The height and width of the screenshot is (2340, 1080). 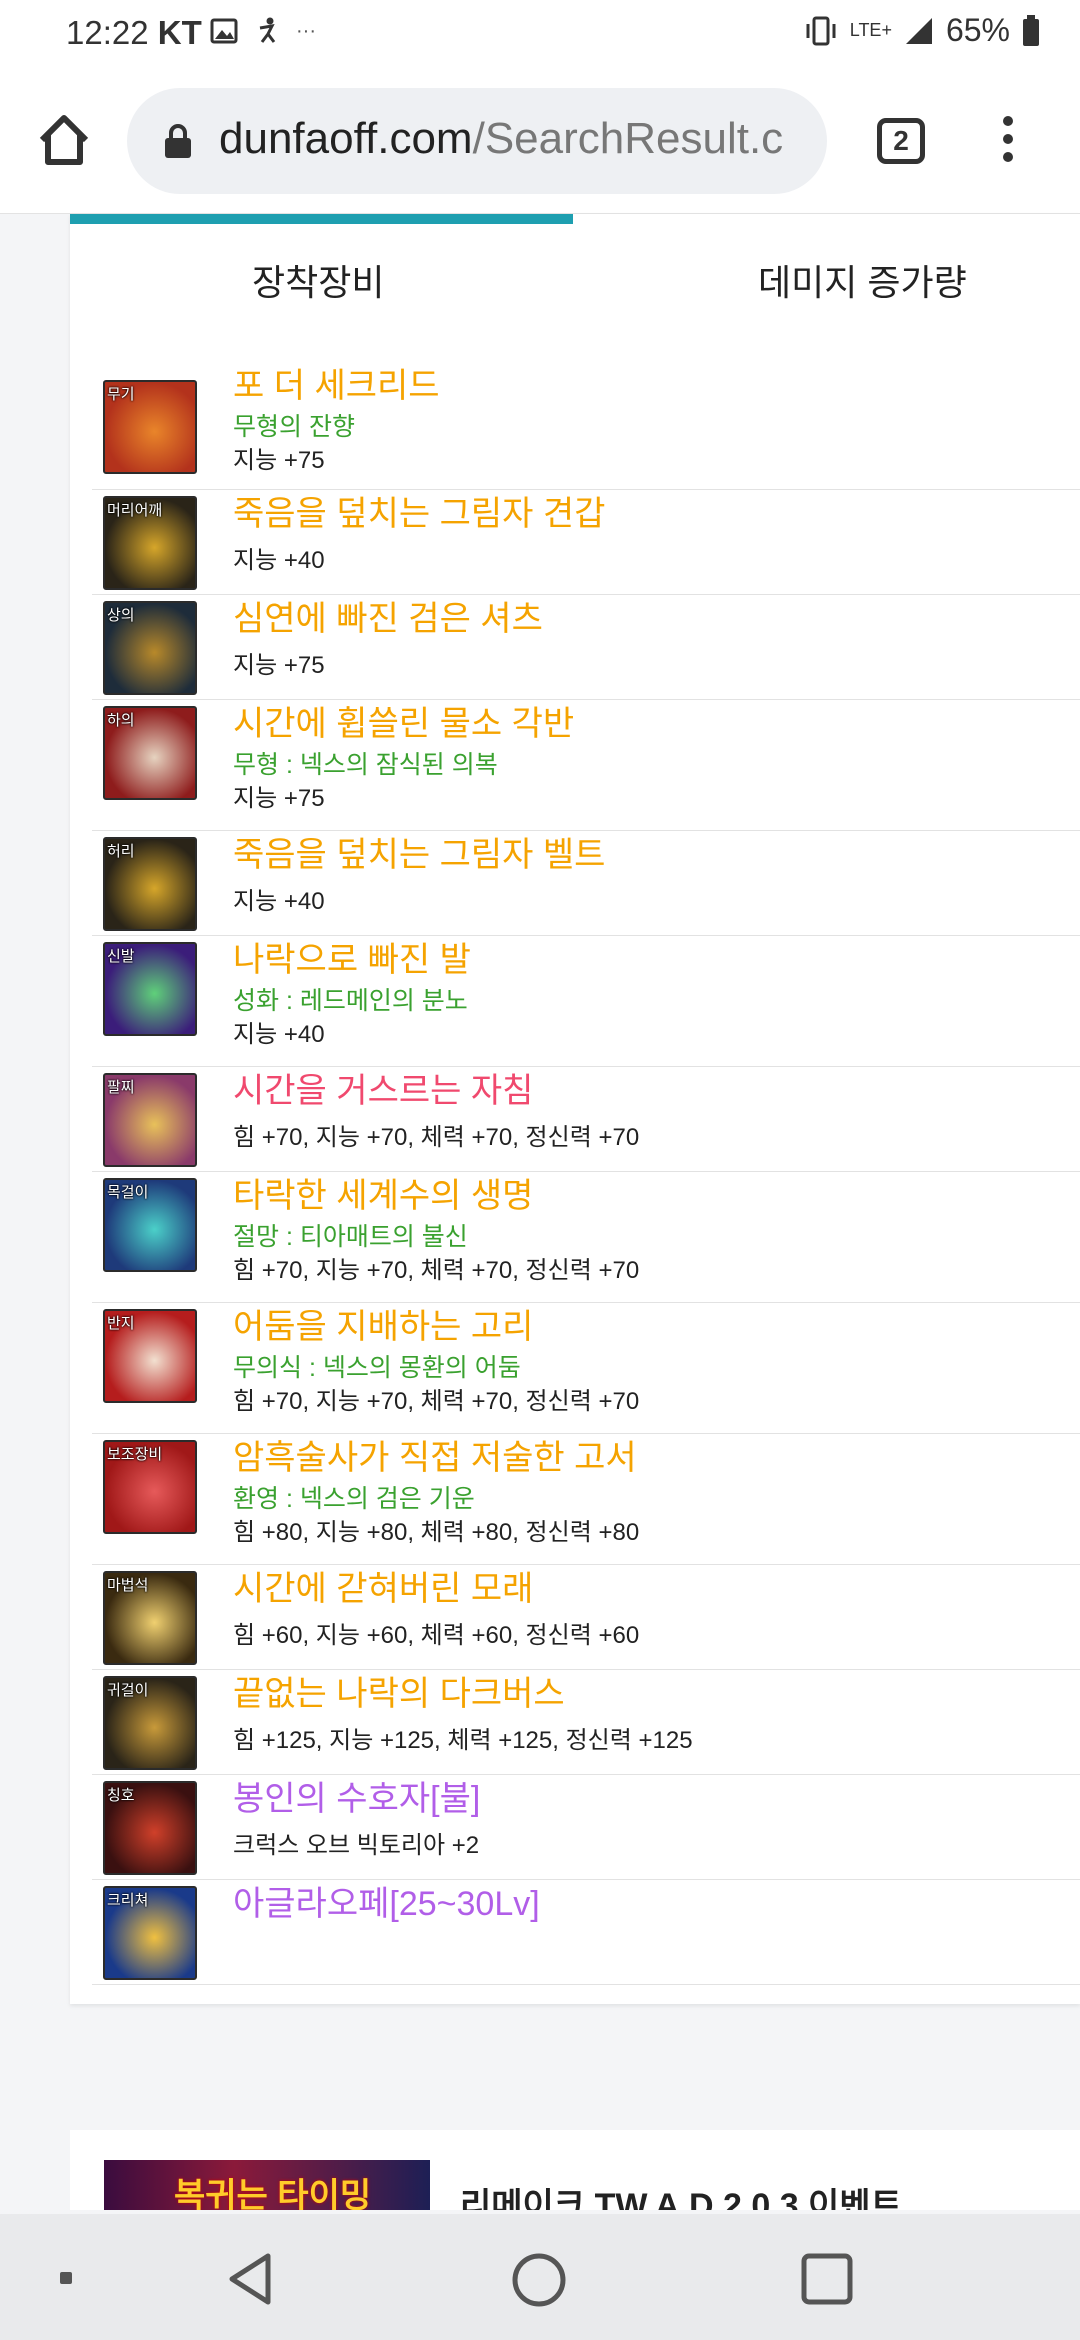 I want to click on item-text: 죽음을 덮치는 그림자 견갑지능 +40, so click(x=419, y=536).